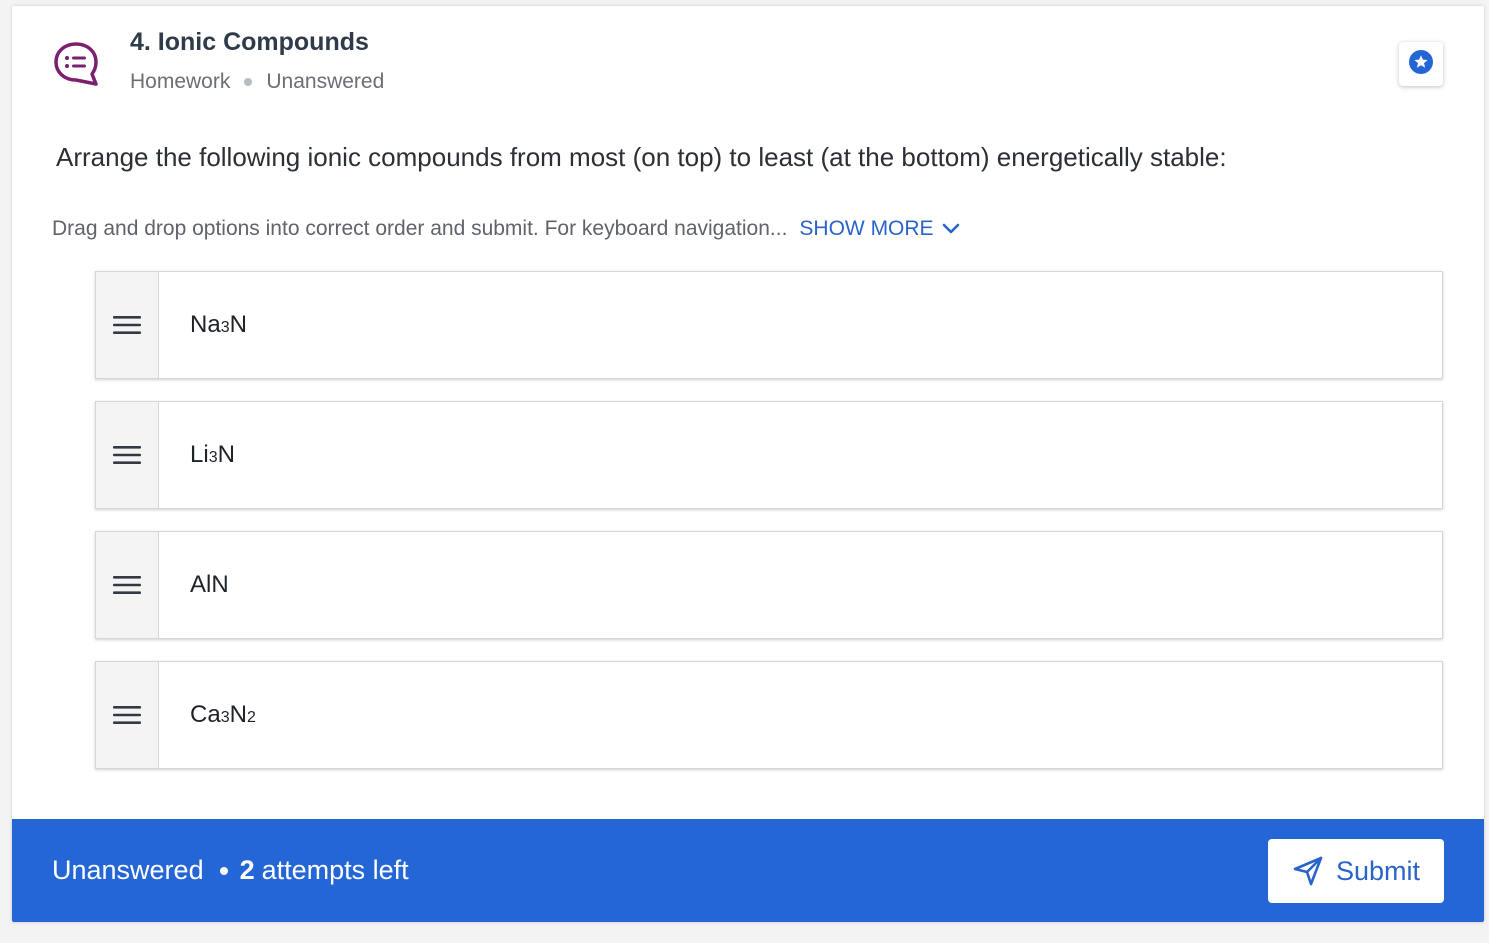 The image size is (1489, 943). I want to click on attempts-label: attempts left, so click(335, 870).